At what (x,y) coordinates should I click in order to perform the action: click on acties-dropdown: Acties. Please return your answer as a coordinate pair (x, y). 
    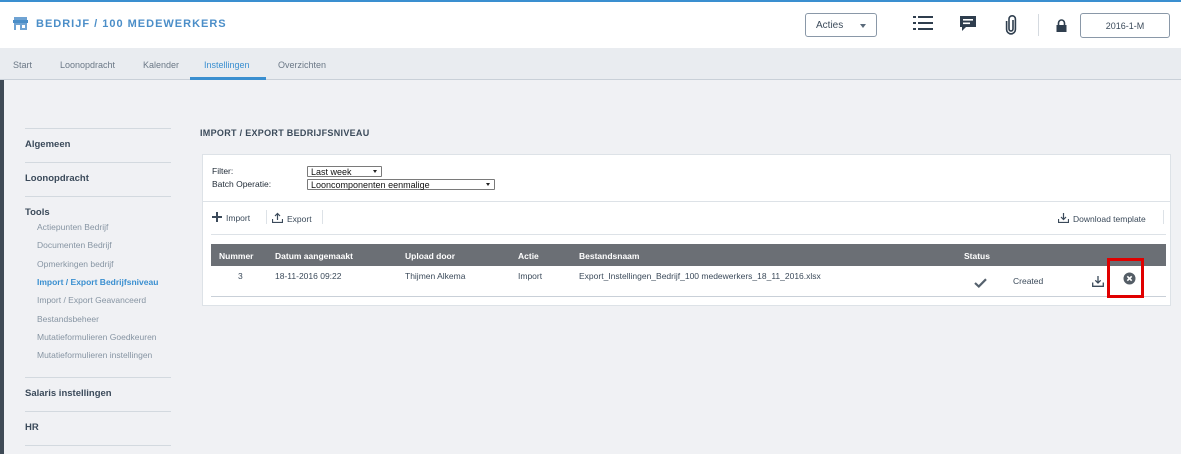
    Looking at the image, I should click on (841, 25).